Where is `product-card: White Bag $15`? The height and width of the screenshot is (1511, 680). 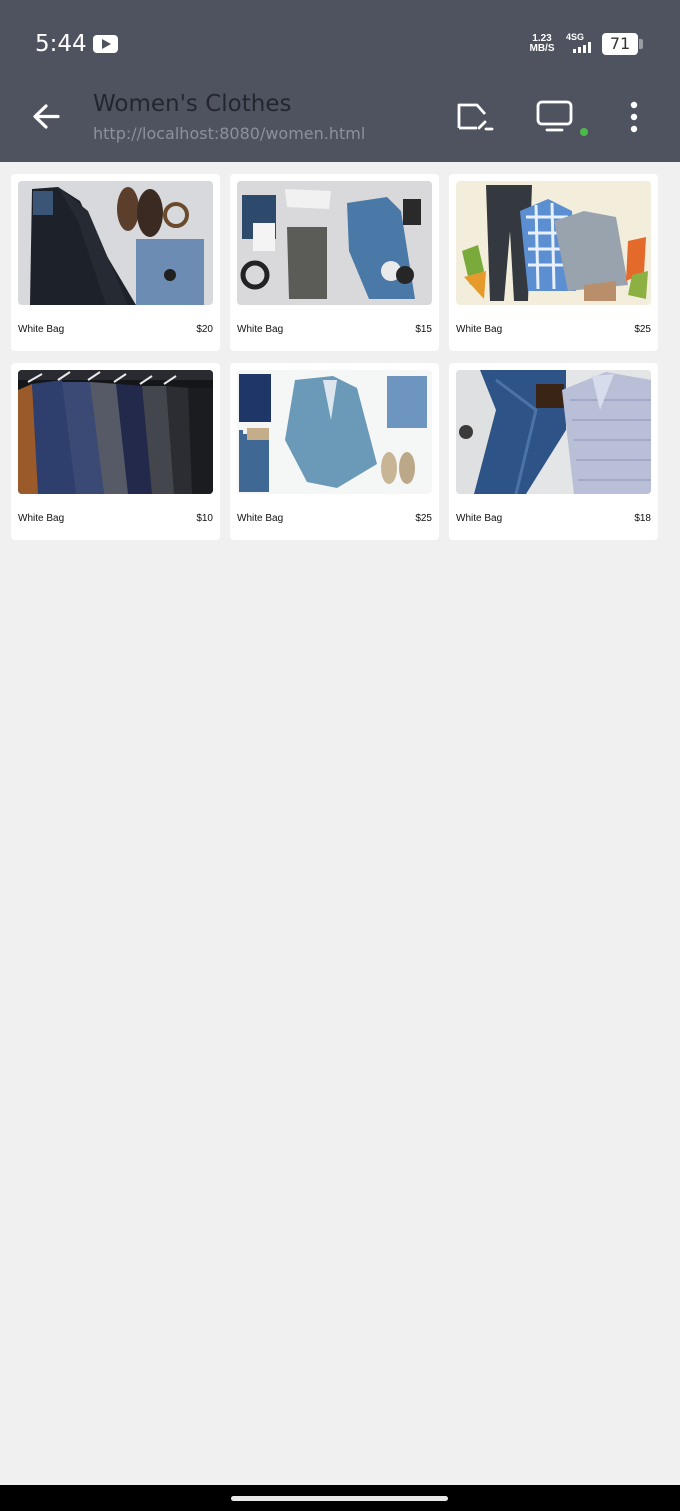 product-card: White Bag $15 is located at coordinates (334, 262).